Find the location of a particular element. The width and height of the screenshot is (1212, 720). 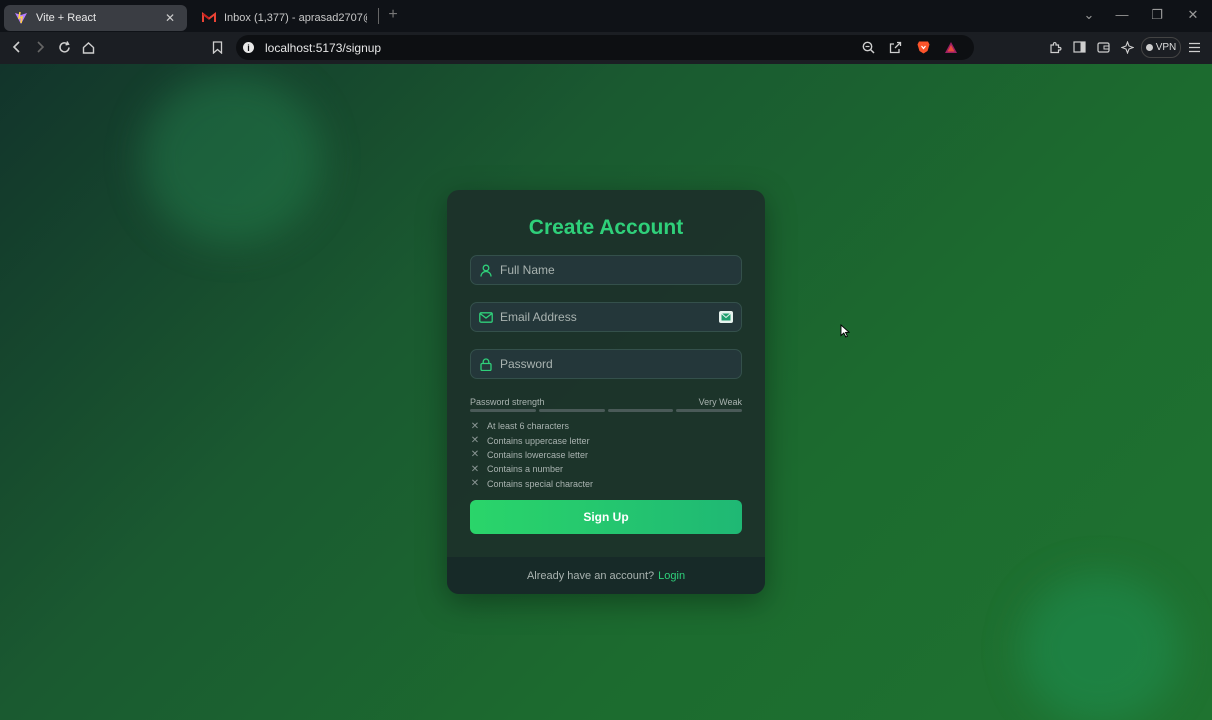

lock-icon is located at coordinates (486, 364).